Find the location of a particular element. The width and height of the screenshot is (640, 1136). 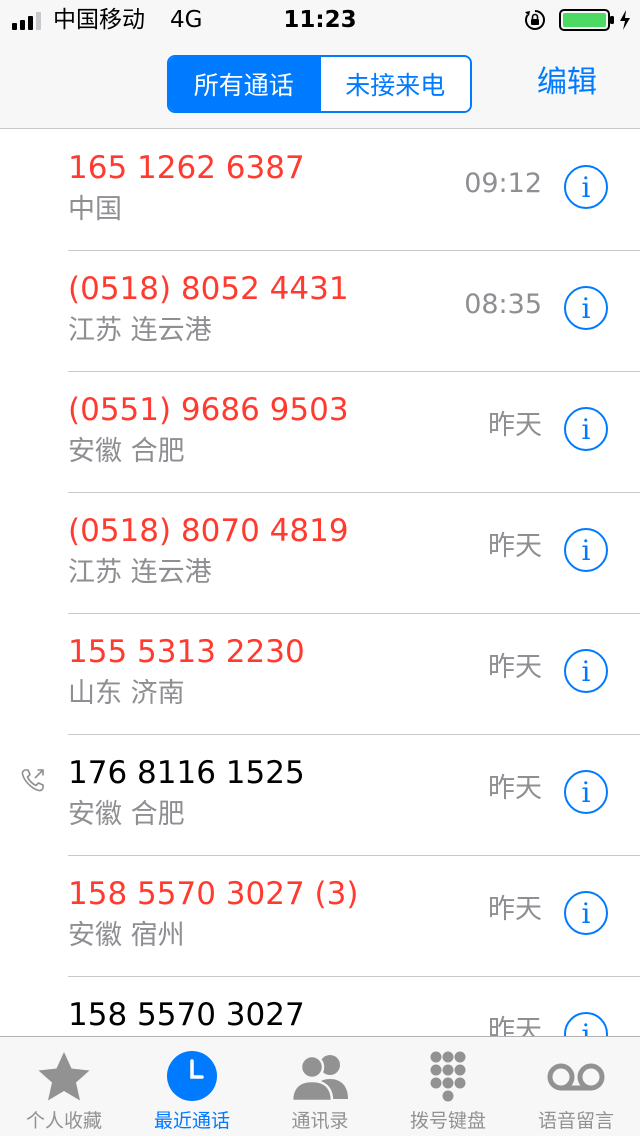

call-row: (0551) 9686 9503 安徽 合肥 昨天 i is located at coordinates (320, 432).